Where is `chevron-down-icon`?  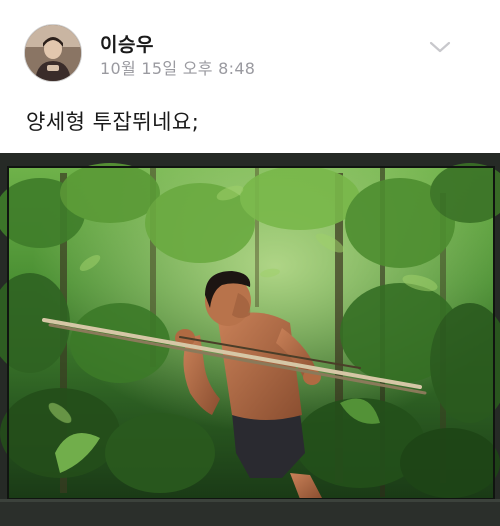
chevron-down-icon is located at coordinates (440, 47).